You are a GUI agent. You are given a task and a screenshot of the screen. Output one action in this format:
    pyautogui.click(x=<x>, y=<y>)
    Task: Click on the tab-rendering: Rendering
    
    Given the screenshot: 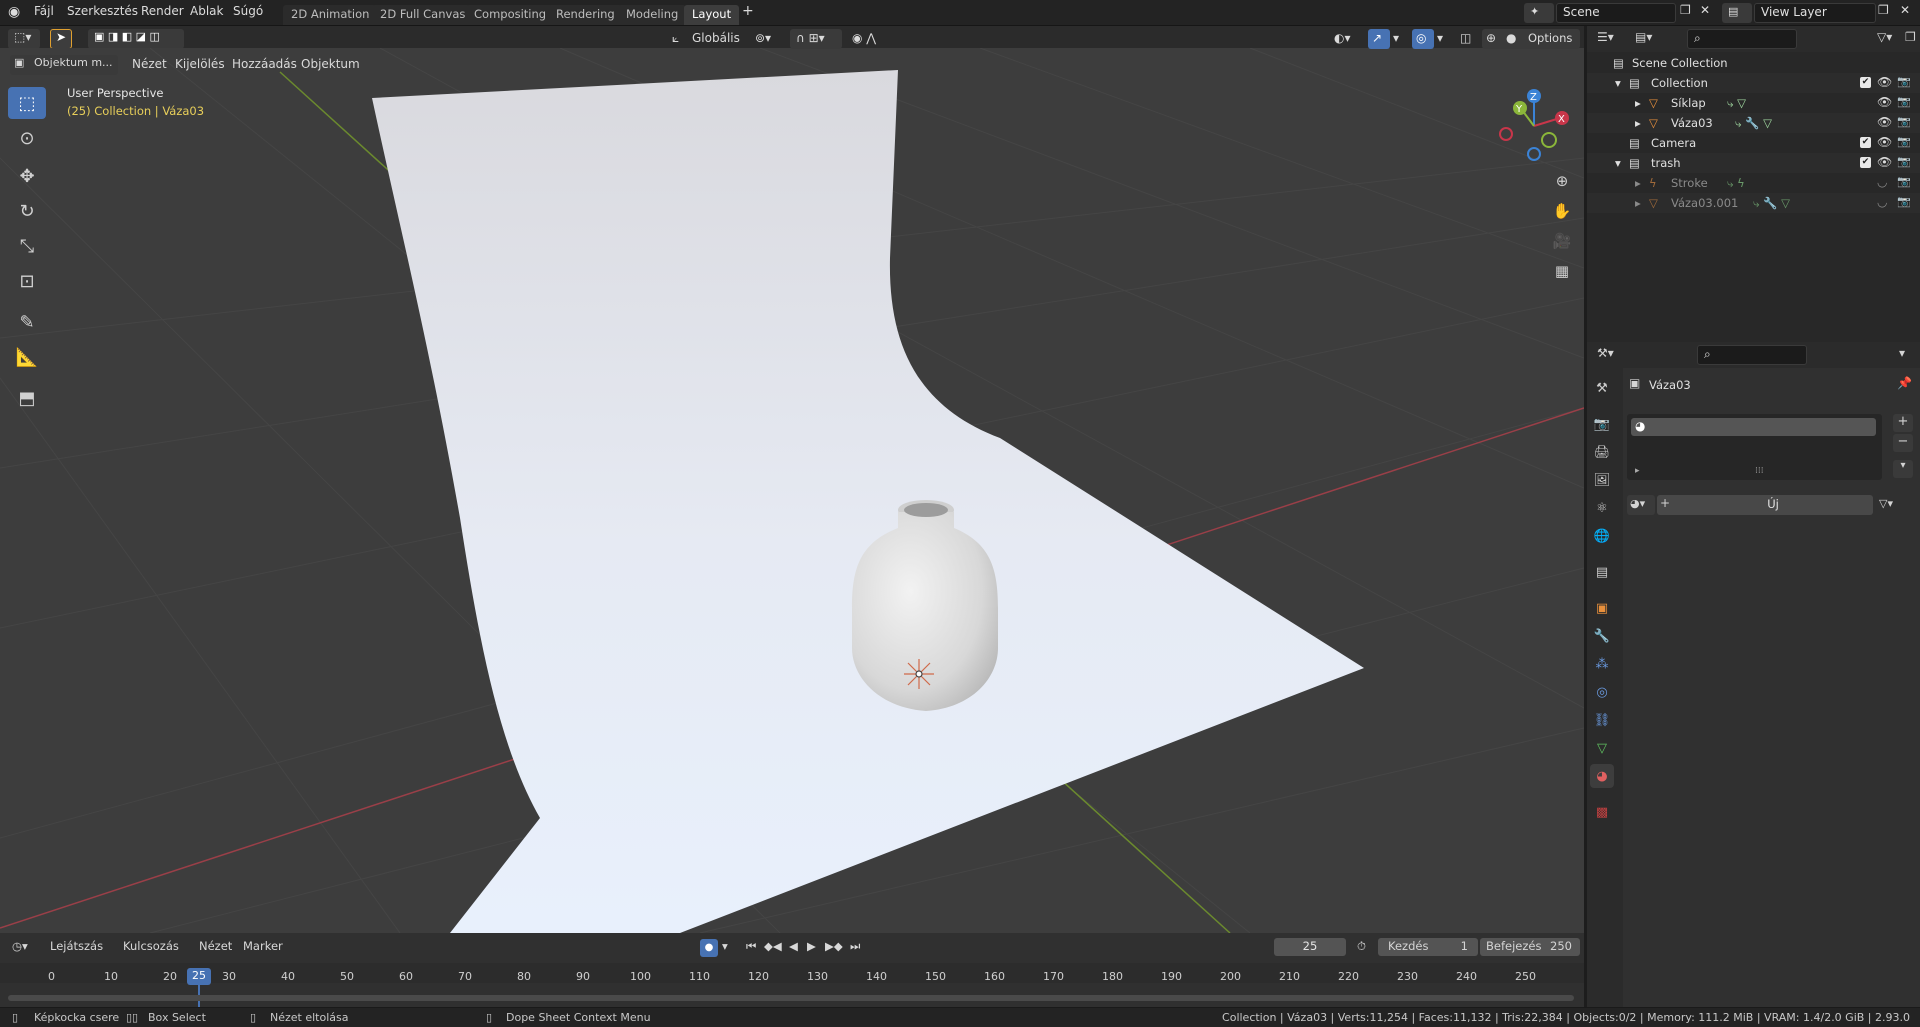 What is the action you would take?
    pyautogui.click(x=585, y=15)
    